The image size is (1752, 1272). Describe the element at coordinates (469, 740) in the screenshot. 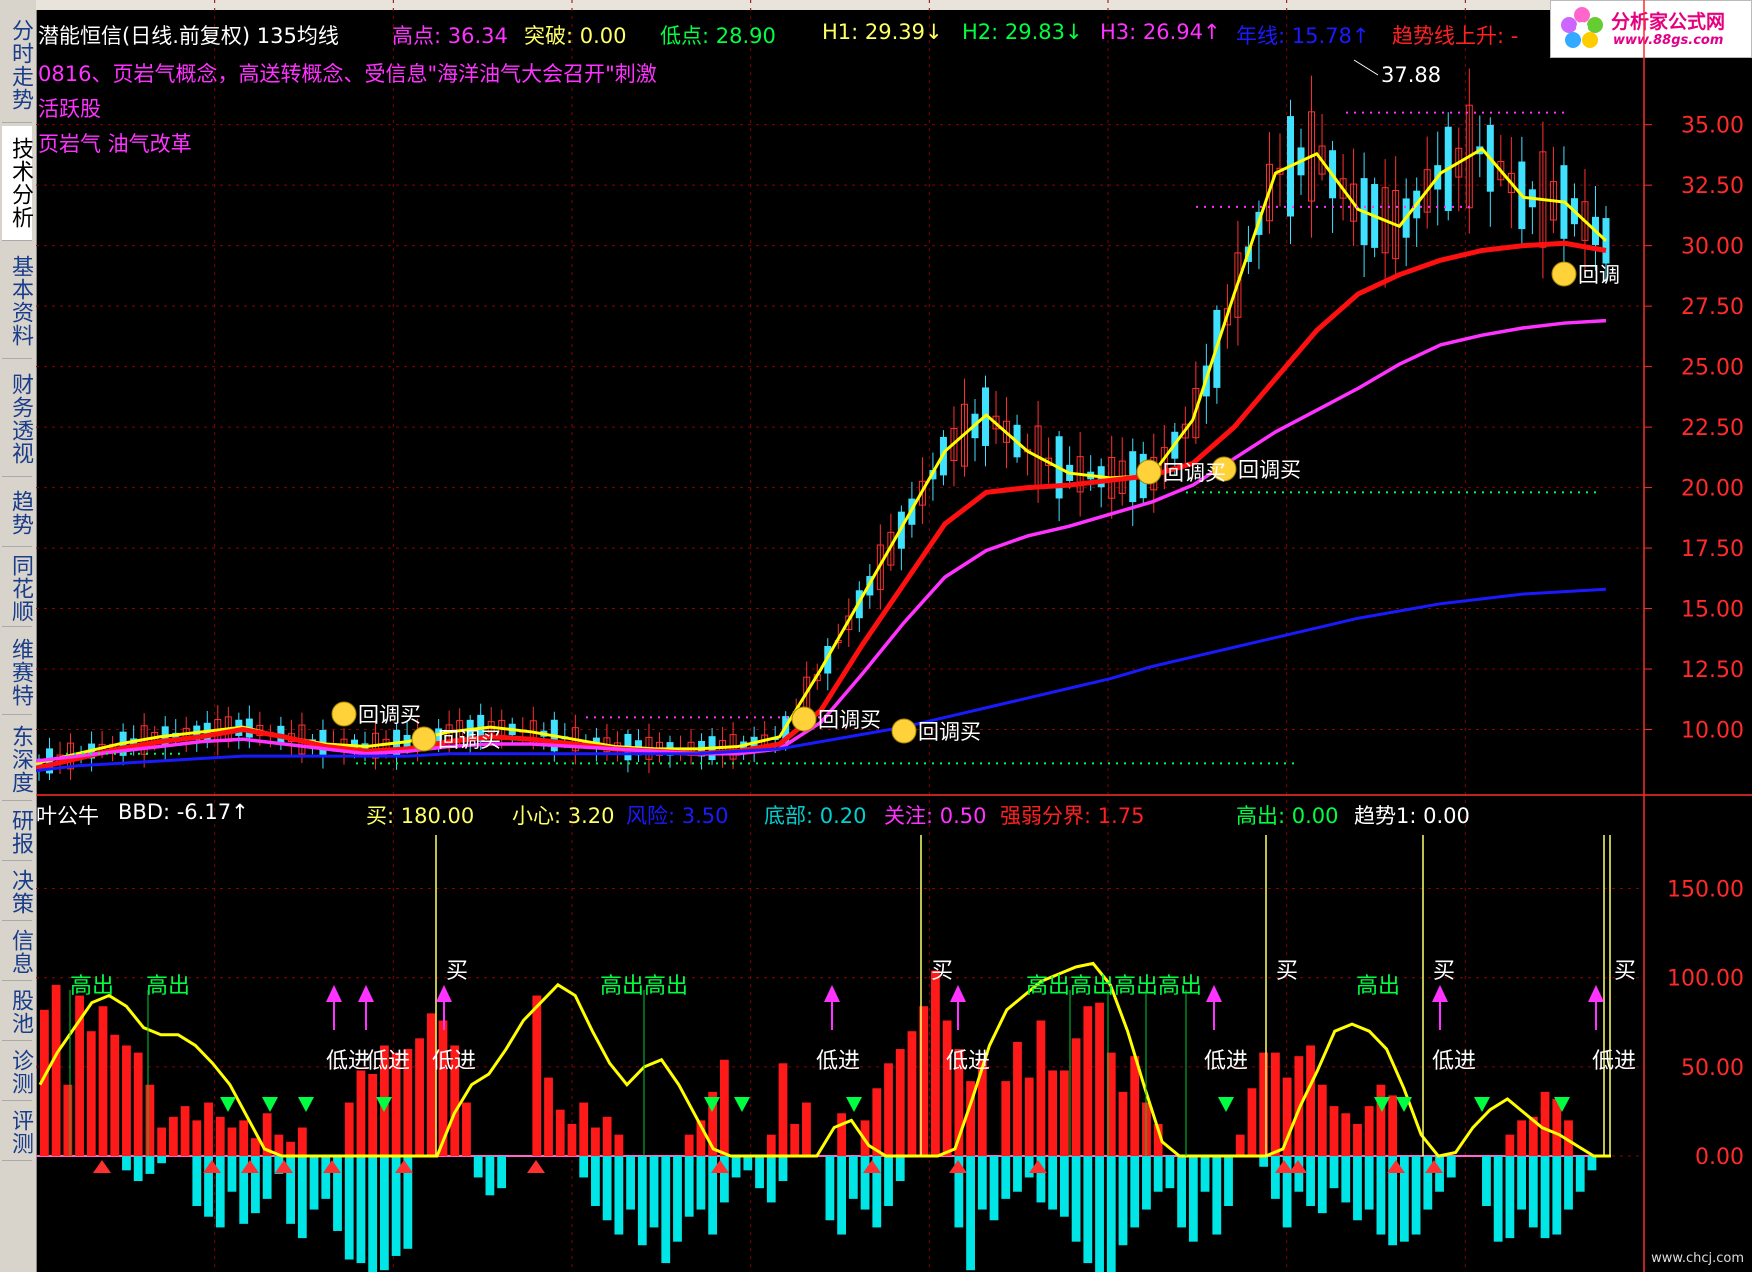

I see `annotation-pullback-buy-1: 回调买` at that location.